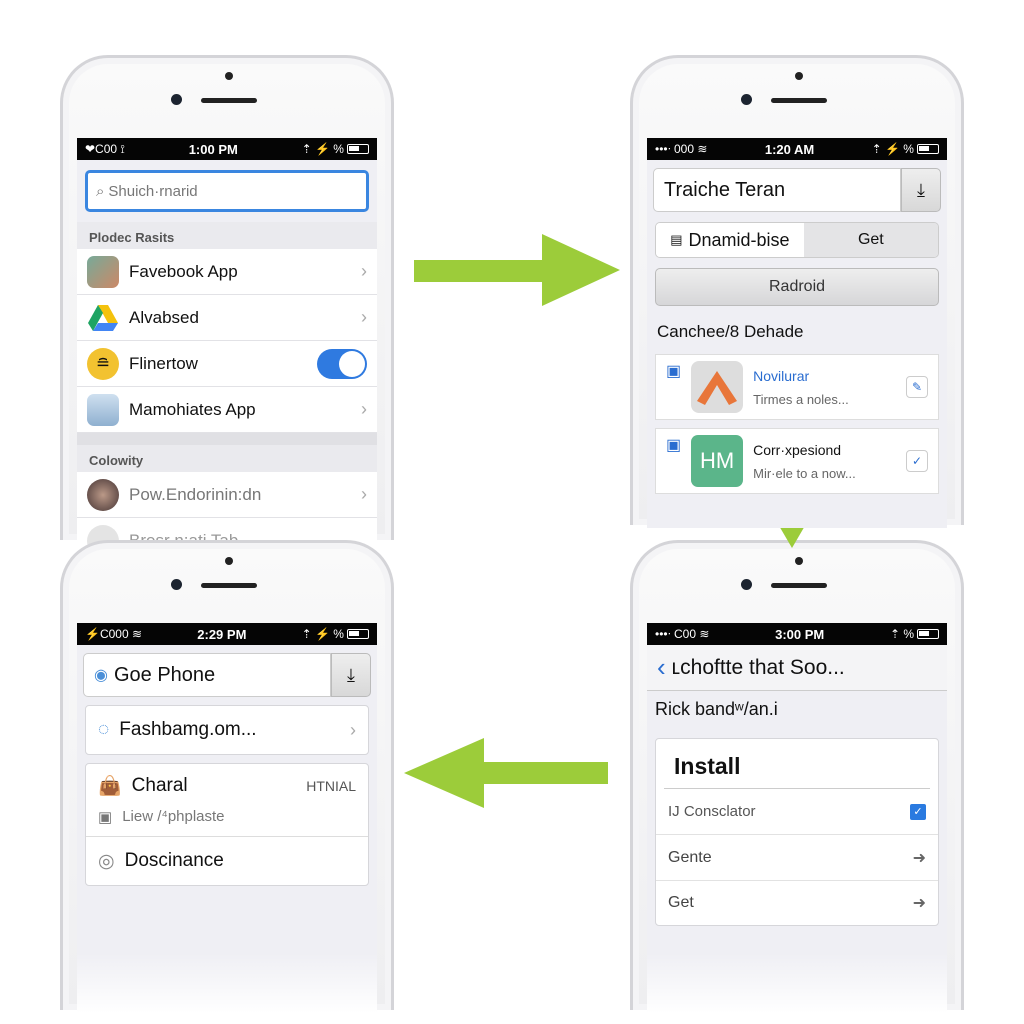 The image size is (1024, 1024). I want to click on list-item-label: Mamohiates App, so click(192, 409).